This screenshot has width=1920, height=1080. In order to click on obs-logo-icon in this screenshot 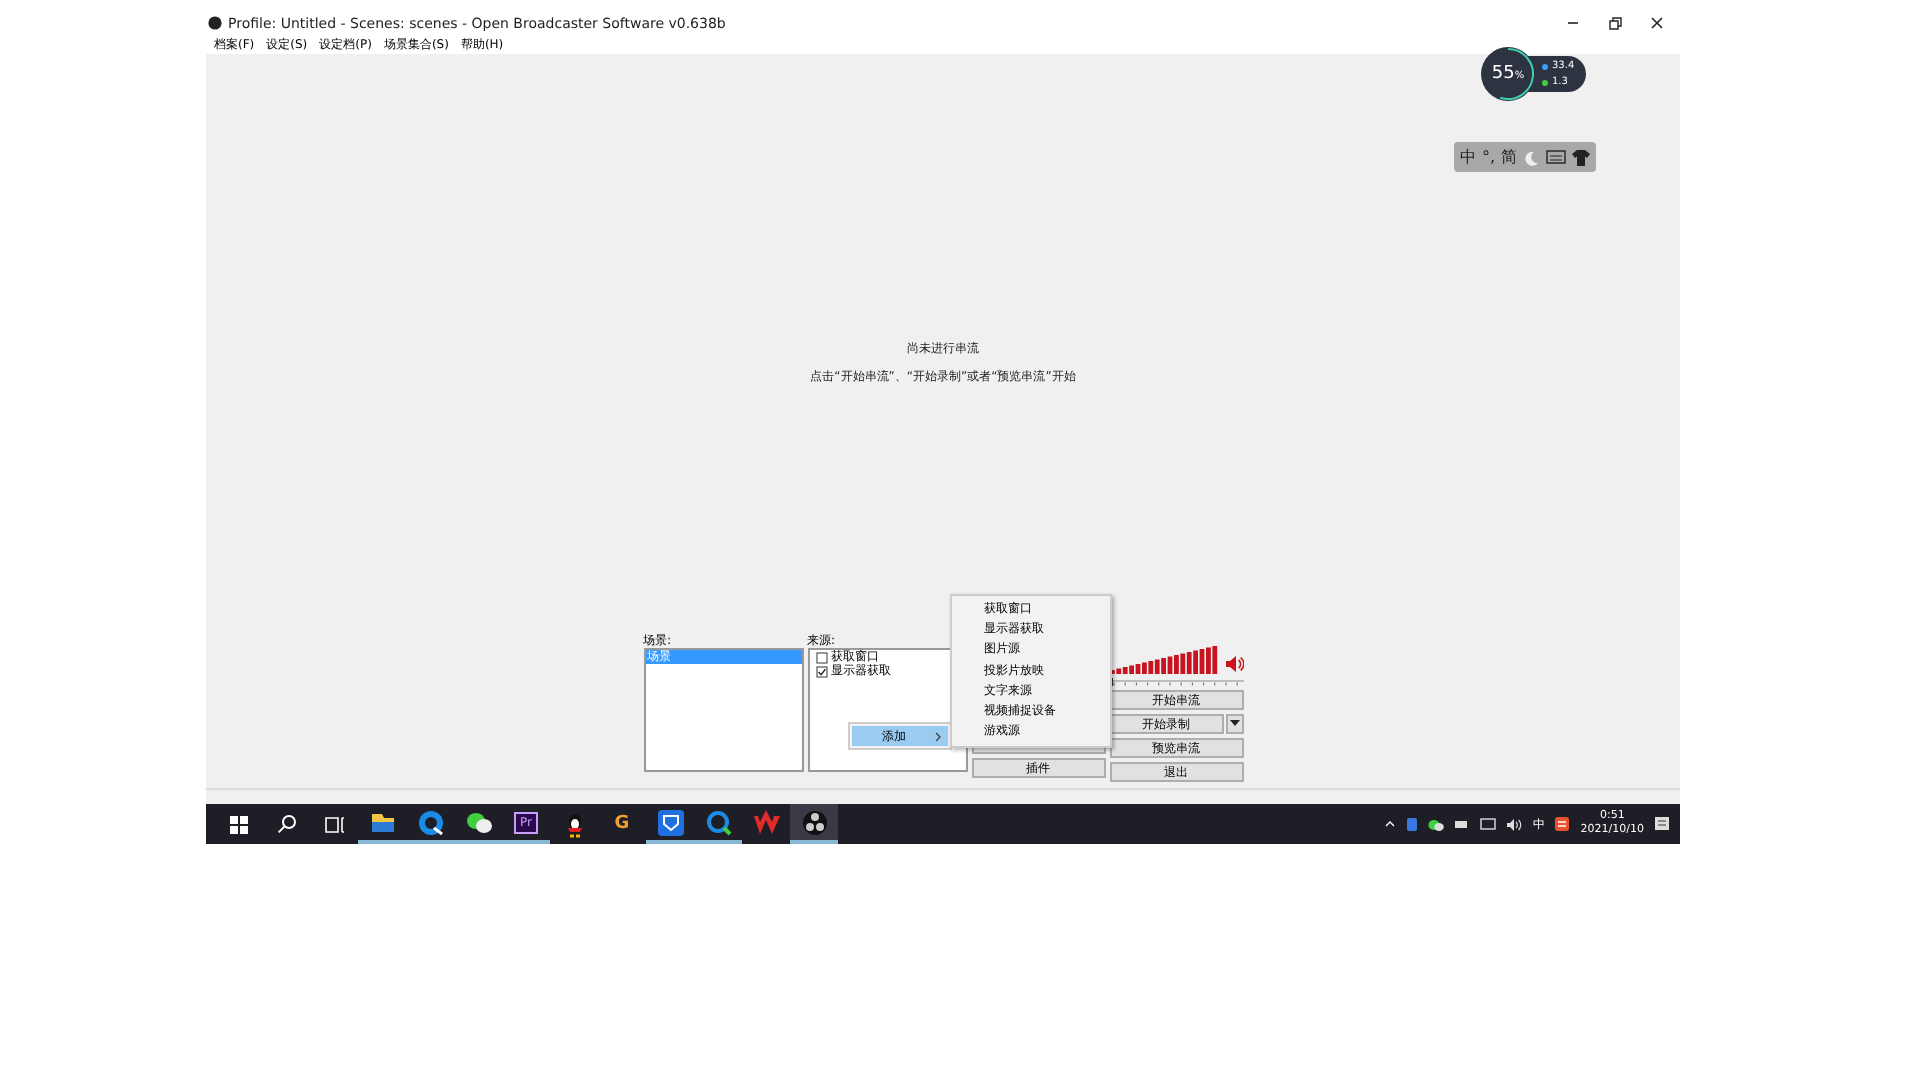, I will do `click(814, 824)`.